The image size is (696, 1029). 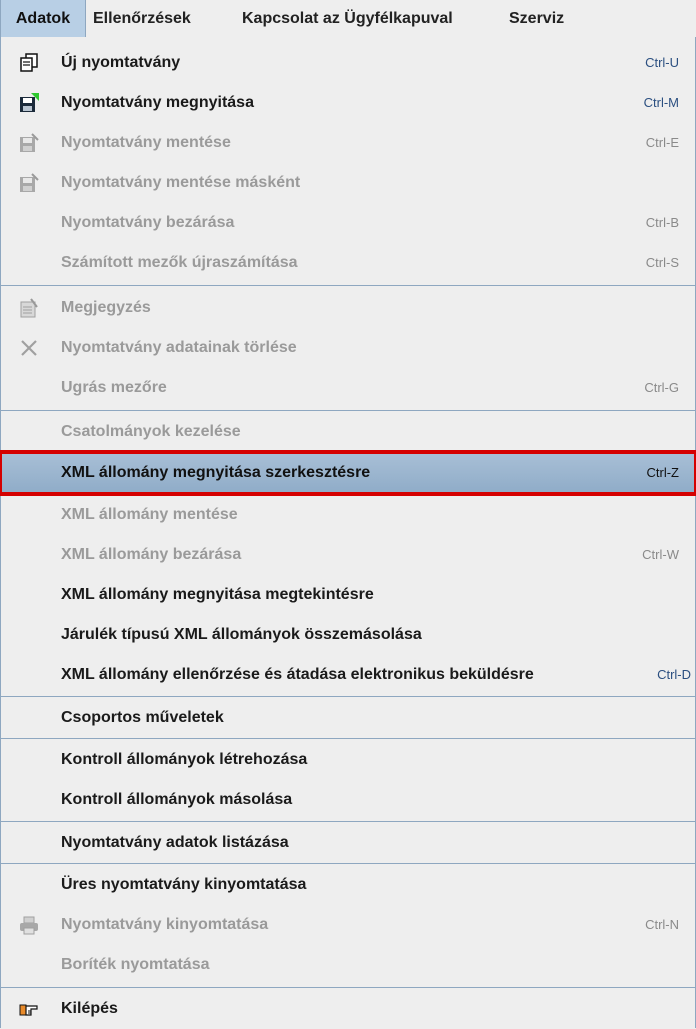 I want to click on menu-item-print-empty-form: Üres nyomtatvány kinyomtatása, so click(x=348, y=885).